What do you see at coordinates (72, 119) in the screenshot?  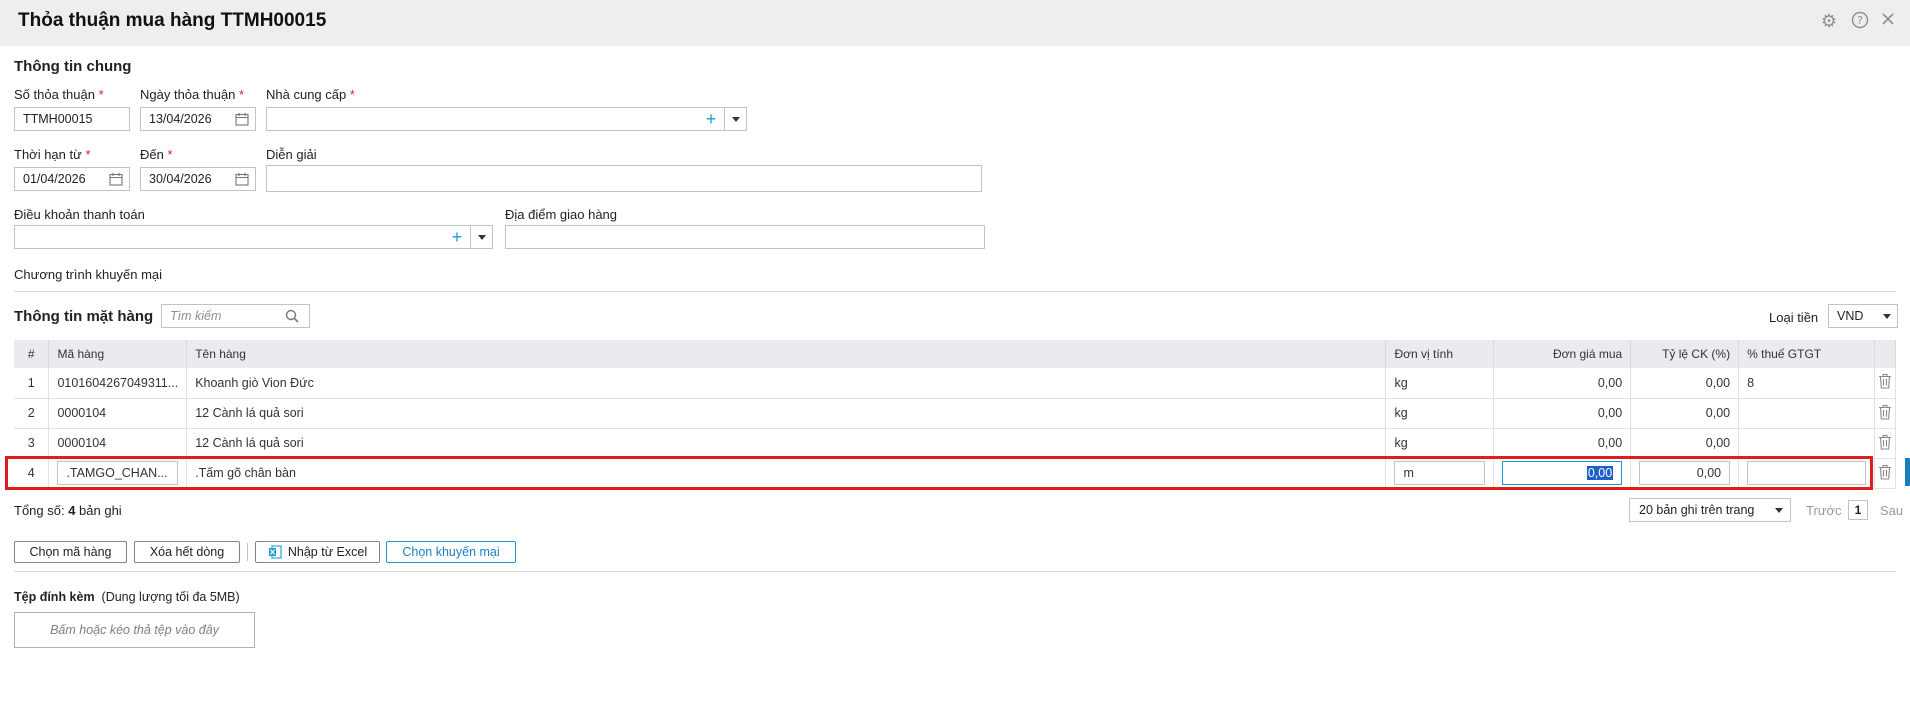 I see `agreement-no-field: TTMH00015` at bounding box center [72, 119].